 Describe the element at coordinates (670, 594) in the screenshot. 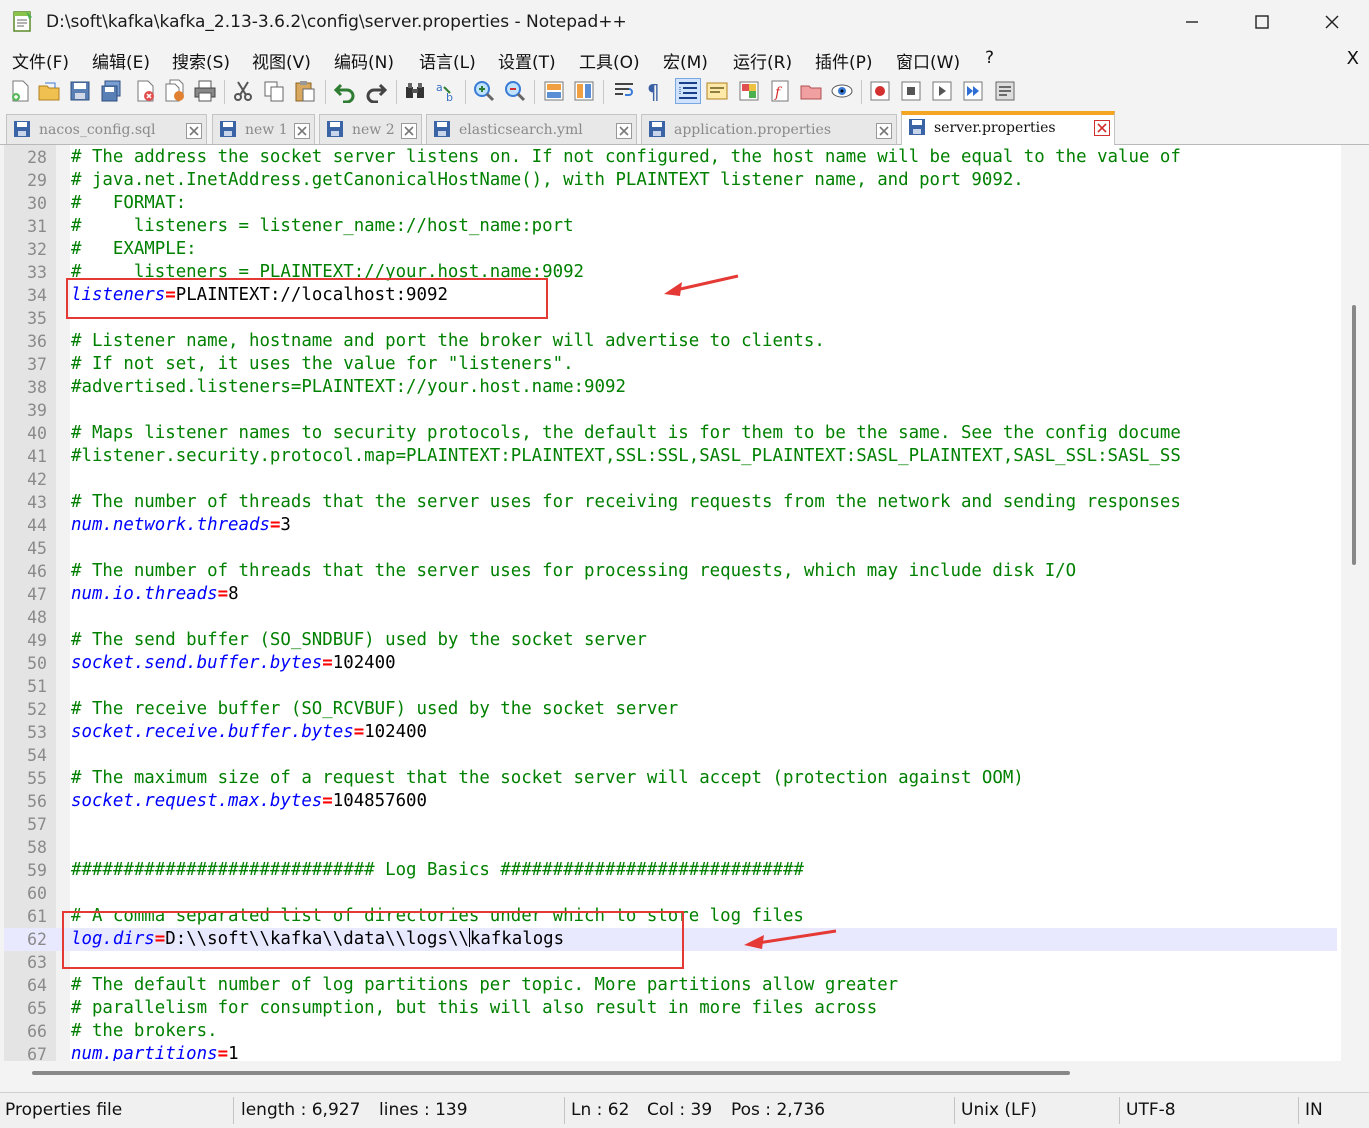

I see `code-line: 47 num.io.threads=8` at that location.